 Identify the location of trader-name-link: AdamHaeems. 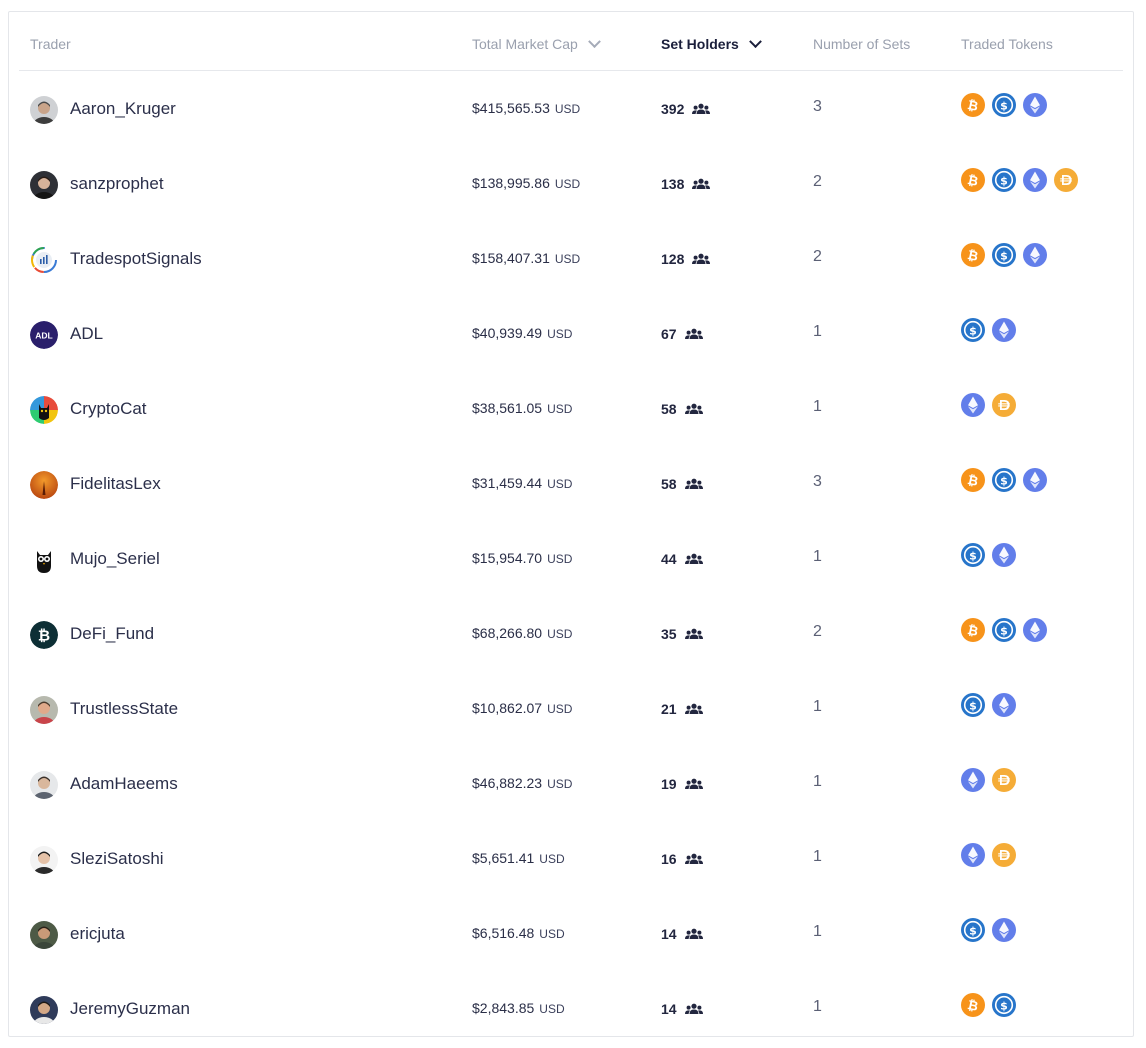
(124, 784).